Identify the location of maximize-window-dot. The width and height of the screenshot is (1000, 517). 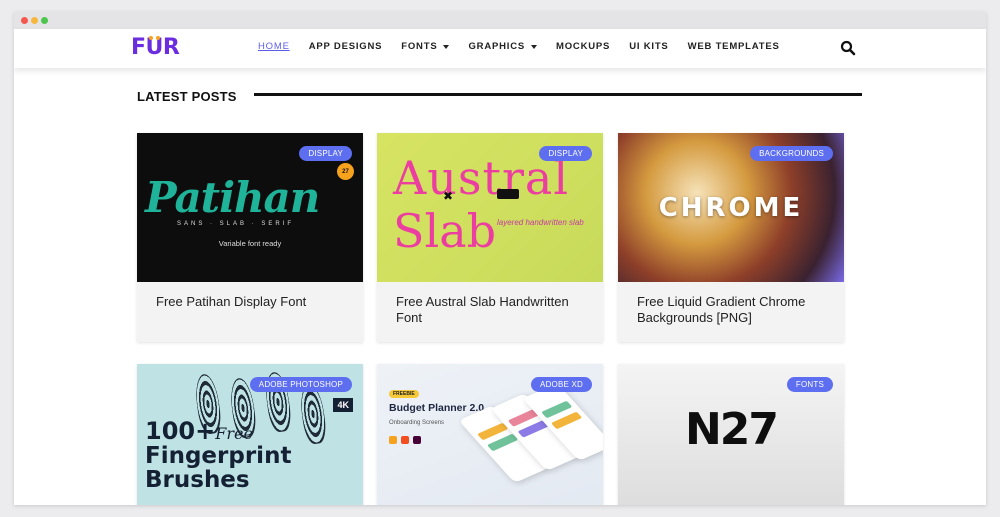
(44, 20).